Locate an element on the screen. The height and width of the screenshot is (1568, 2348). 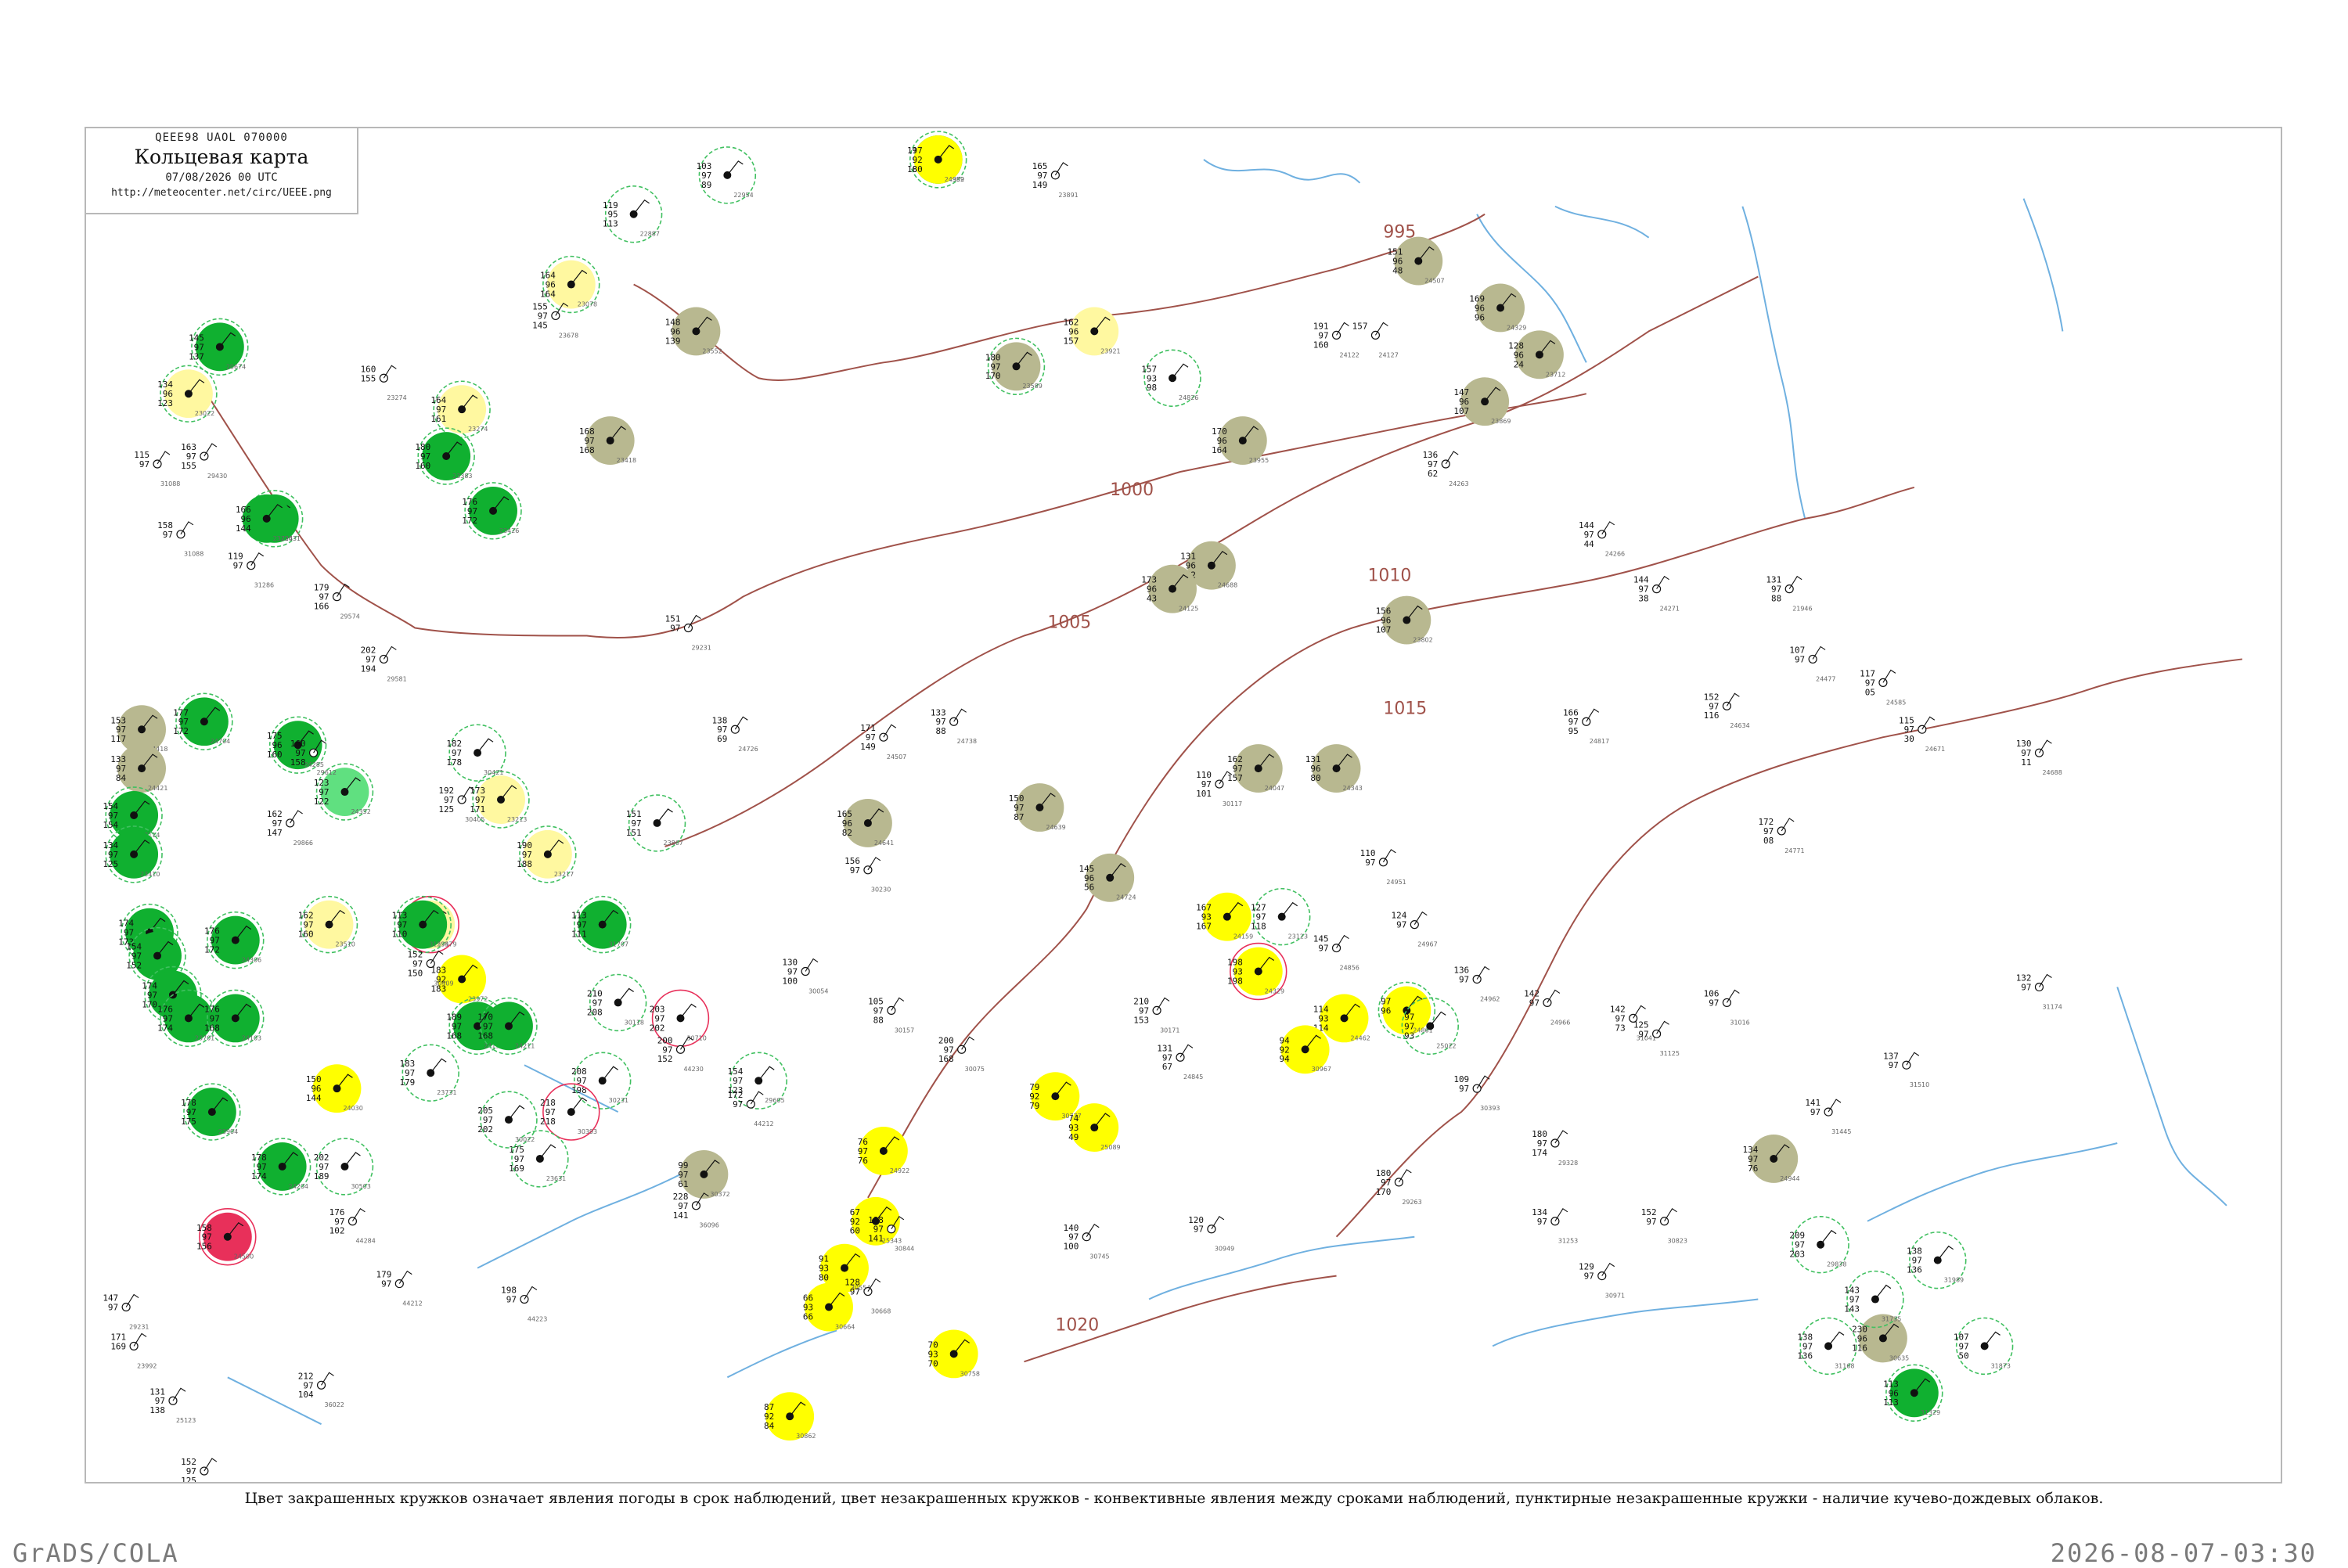
station-marker: 131968024343 is located at coordinates (1334, 768).